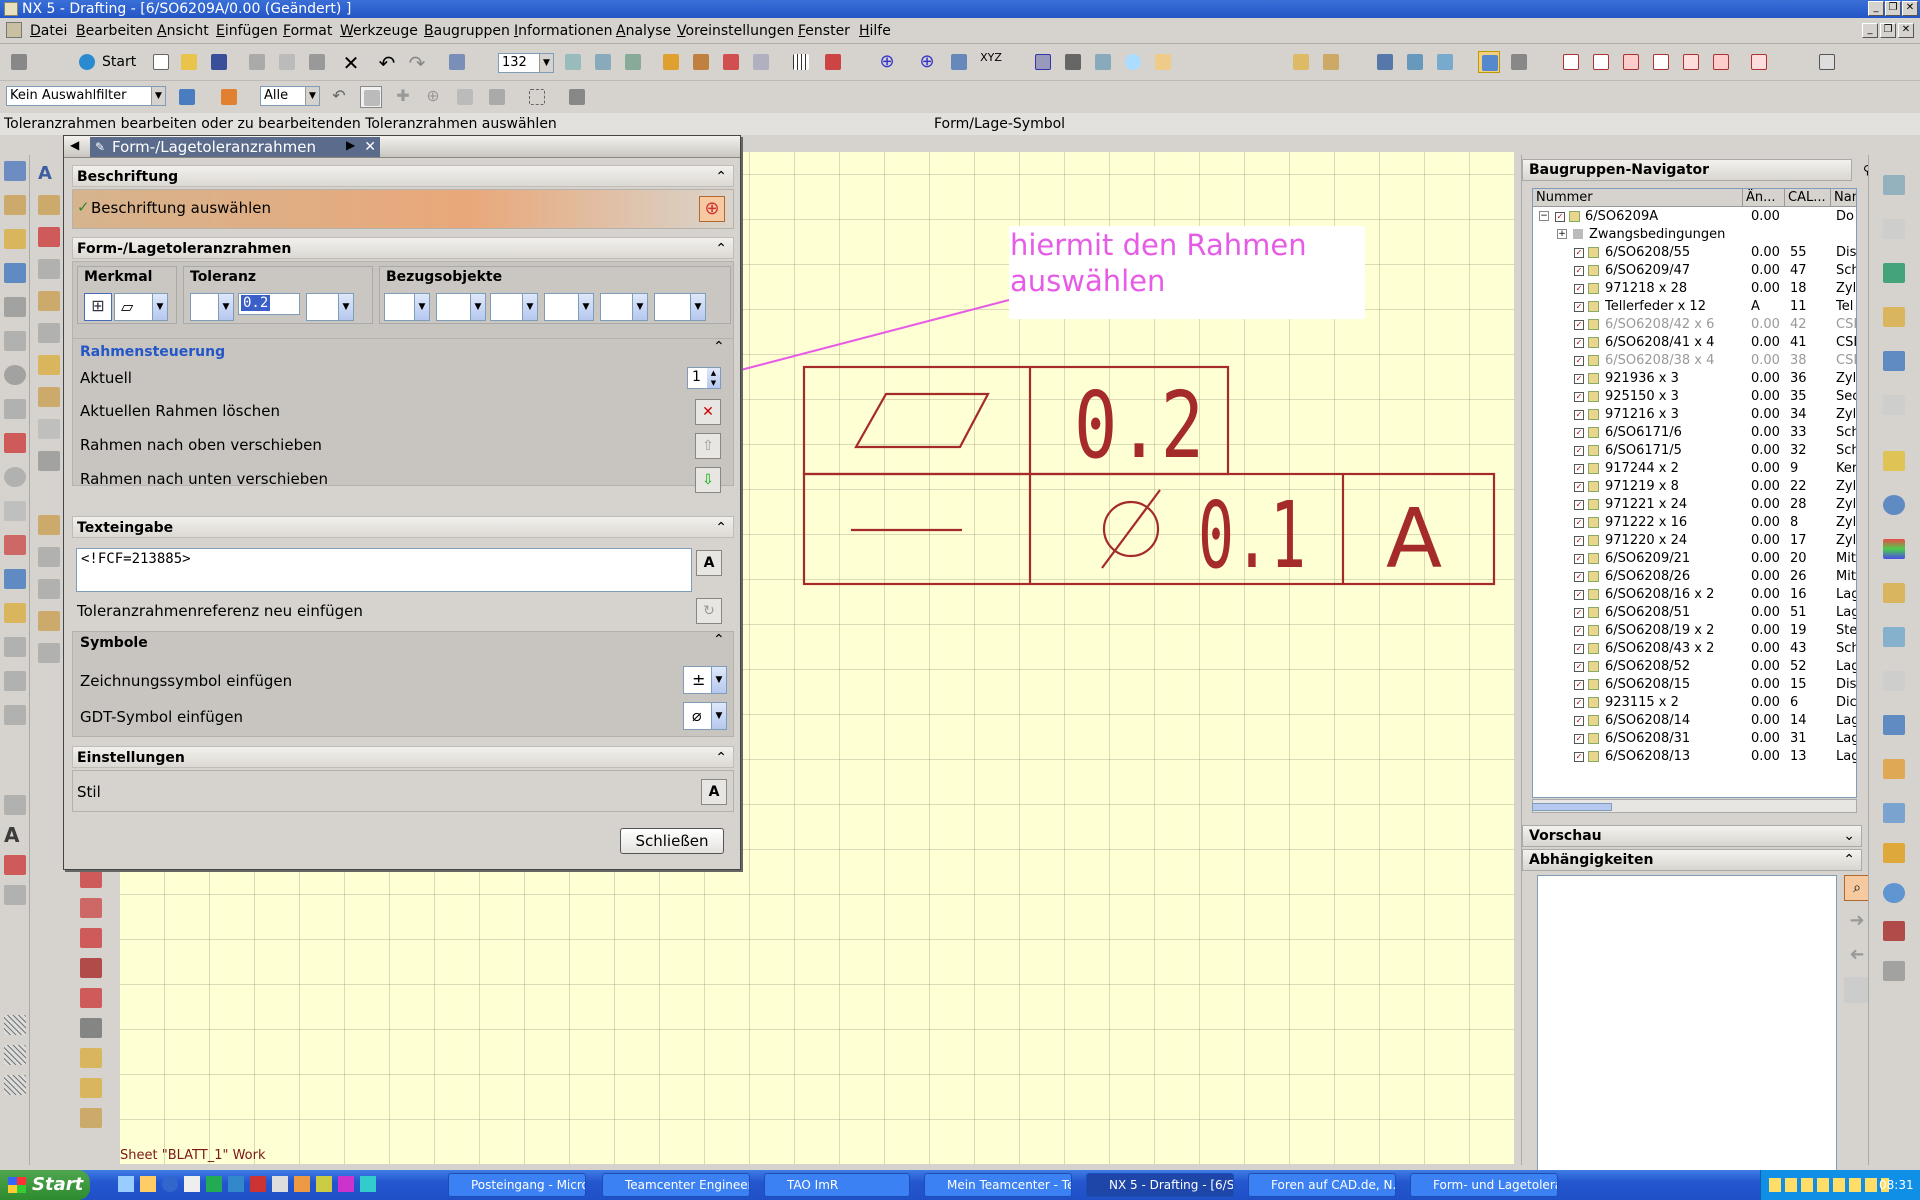  I want to click on delete-icon: ✕, so click(351, 63).